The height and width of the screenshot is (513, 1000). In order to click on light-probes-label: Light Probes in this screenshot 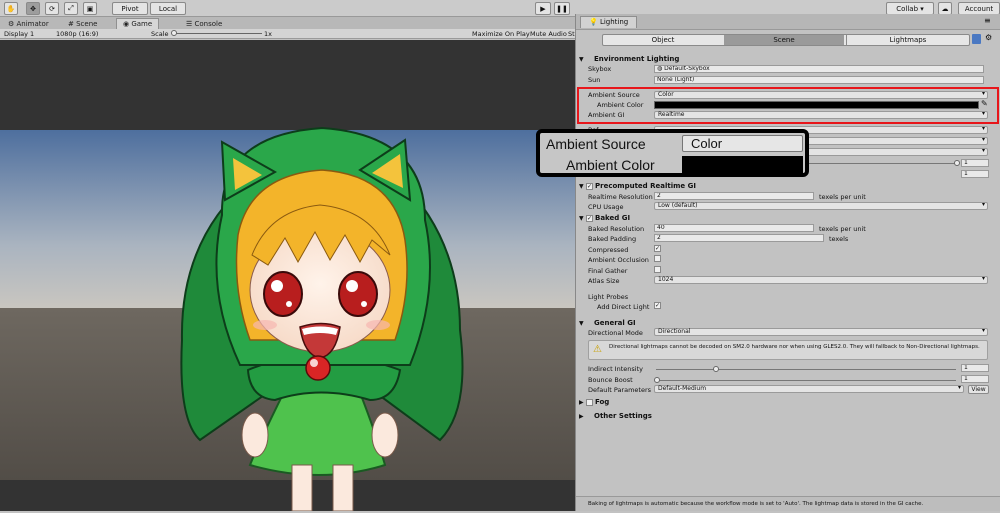, I will do `click(608, 297)`.